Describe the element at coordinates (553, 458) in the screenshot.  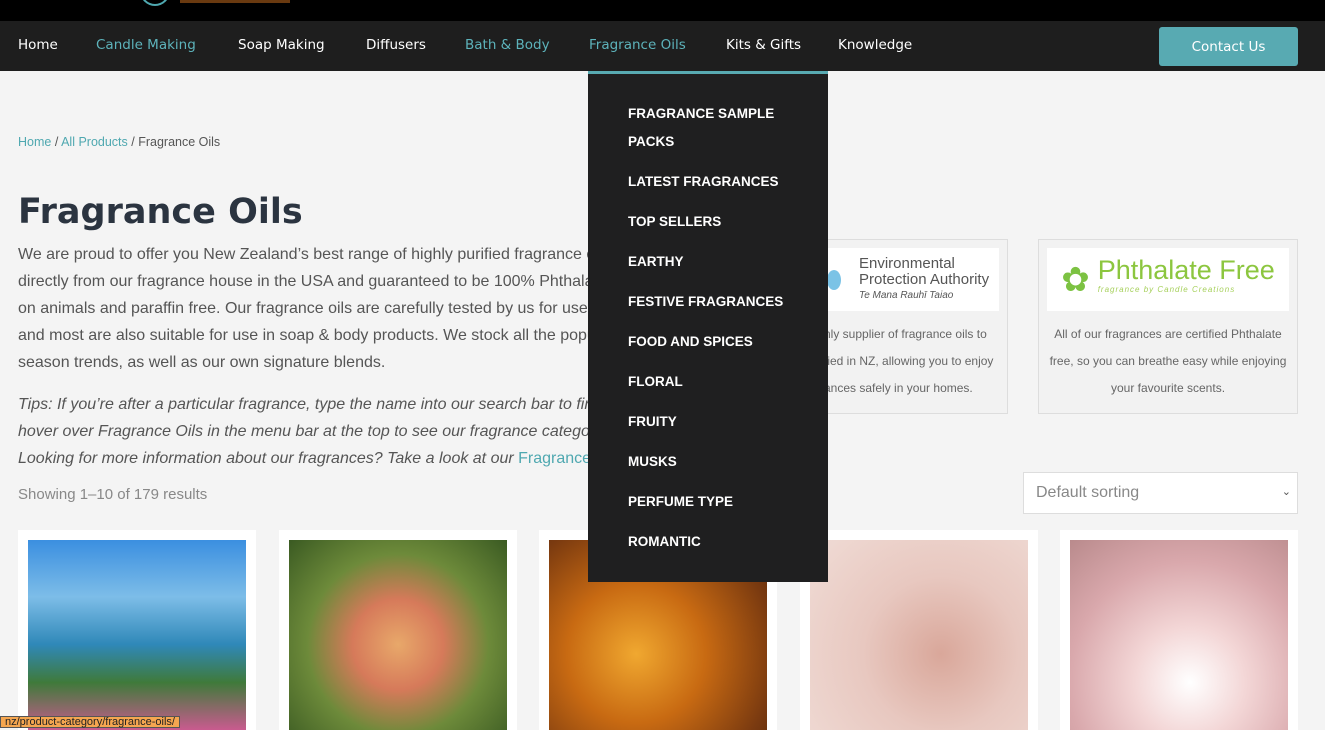
I see `fragrance-link: Fragrance` at that location.